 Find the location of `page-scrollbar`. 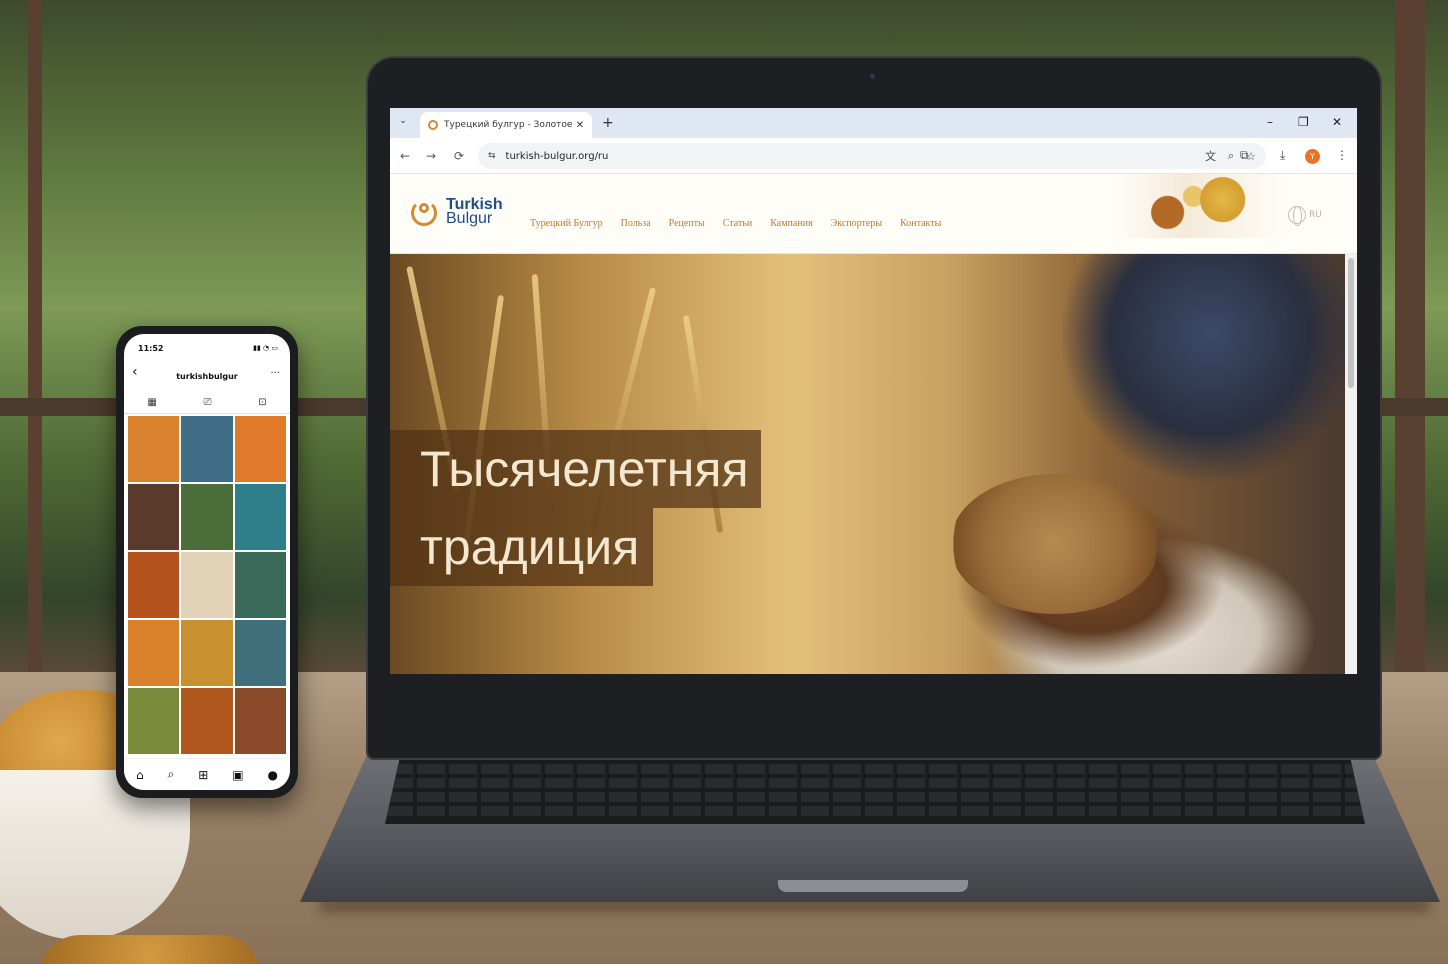

page-scrollbar is located at coordinates (1351, 464).